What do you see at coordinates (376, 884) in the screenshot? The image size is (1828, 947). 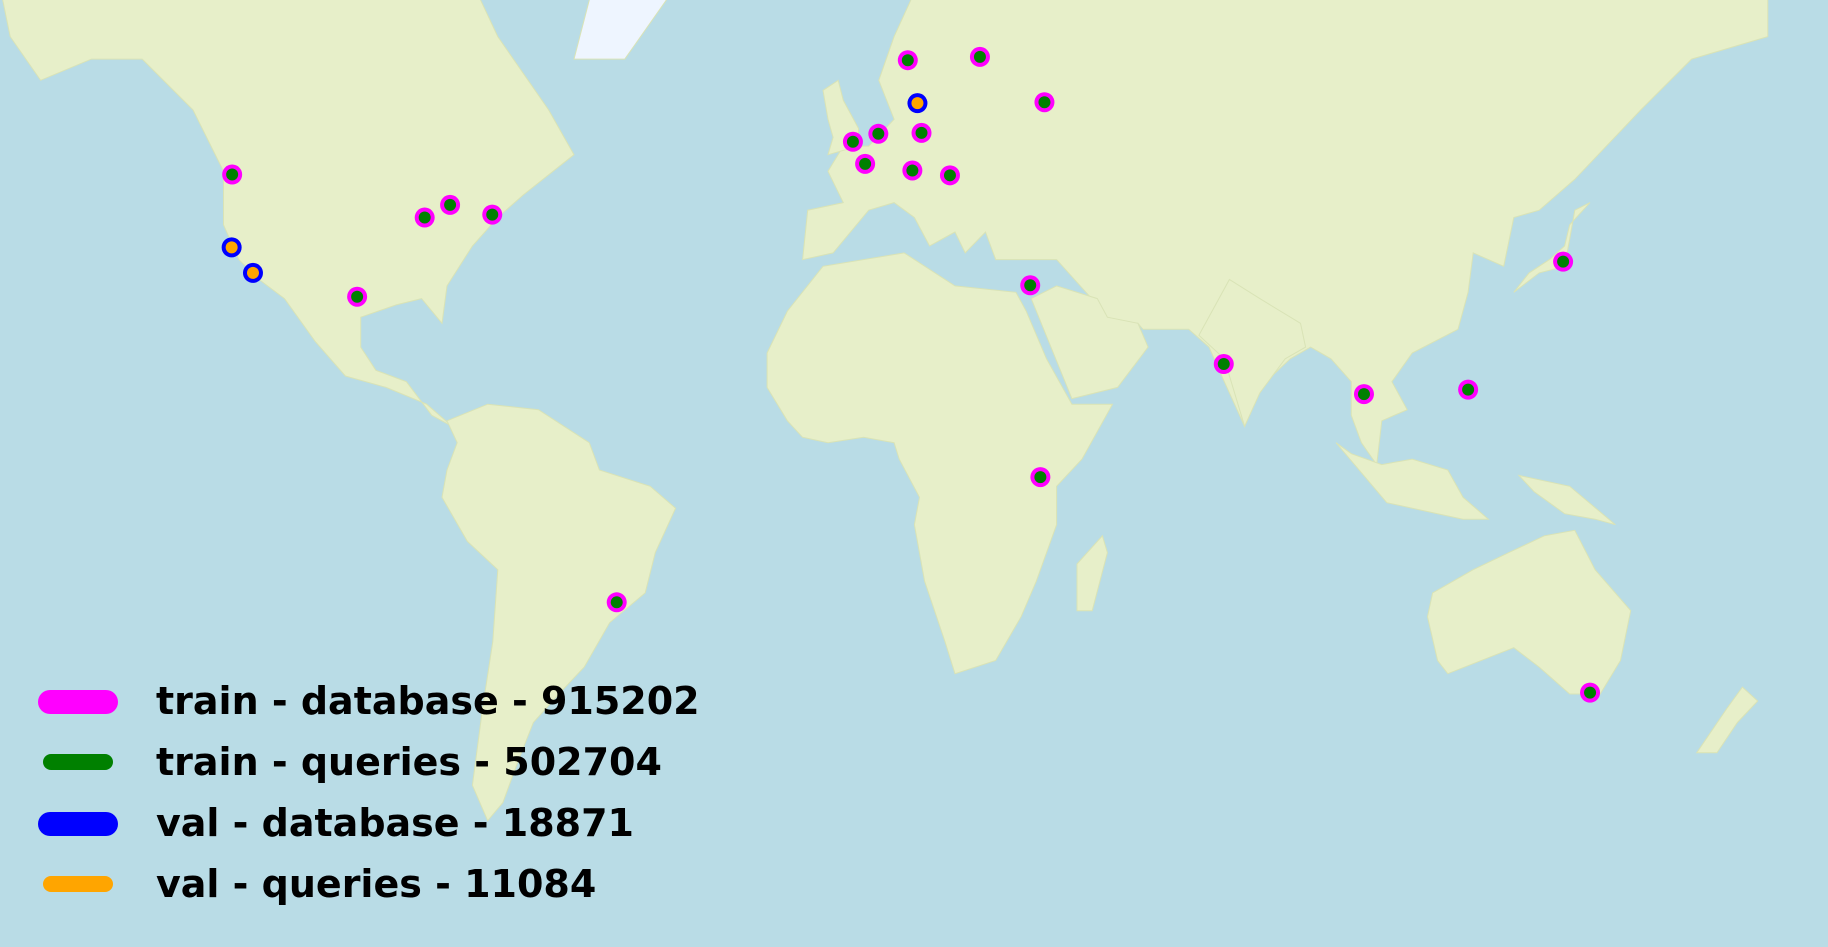 I see `legend-label: val - queries - 11084` at bounding box center [376, 884].